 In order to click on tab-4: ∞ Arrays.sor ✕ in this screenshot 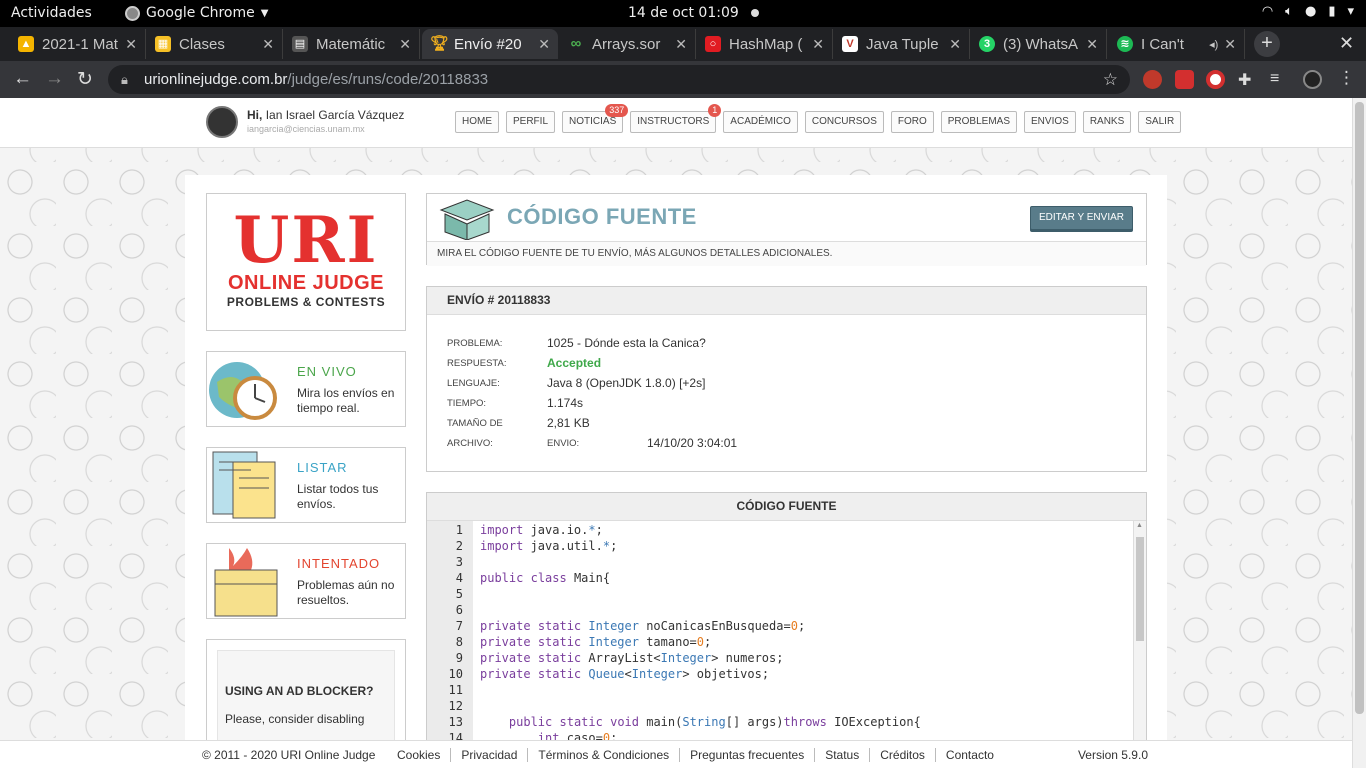, I will do `click(628, 44)`.